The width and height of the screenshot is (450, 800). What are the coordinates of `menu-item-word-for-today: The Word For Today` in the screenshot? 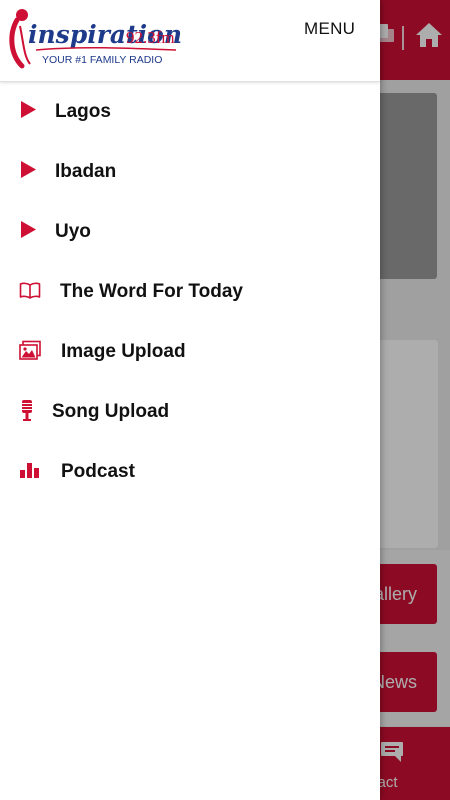 It's located at (190, 292).